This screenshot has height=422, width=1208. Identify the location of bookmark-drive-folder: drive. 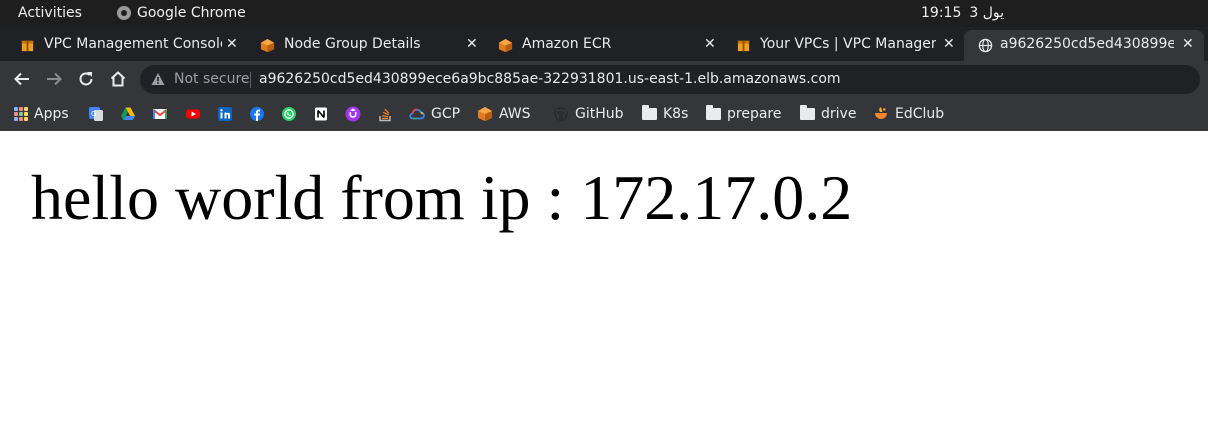
(828, 114).